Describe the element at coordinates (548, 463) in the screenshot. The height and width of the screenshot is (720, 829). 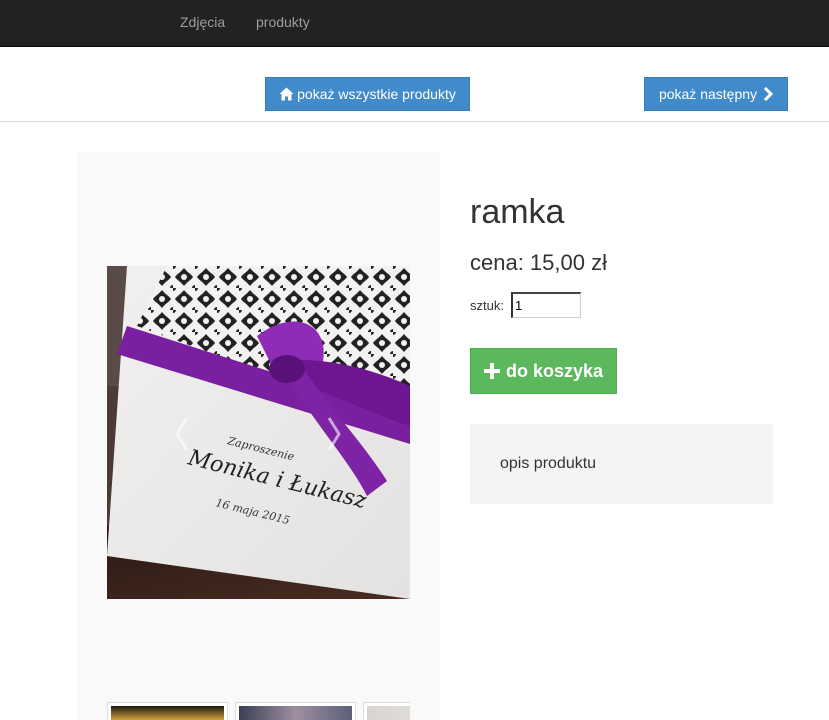
I see `product-description: opis produktu` at that location.